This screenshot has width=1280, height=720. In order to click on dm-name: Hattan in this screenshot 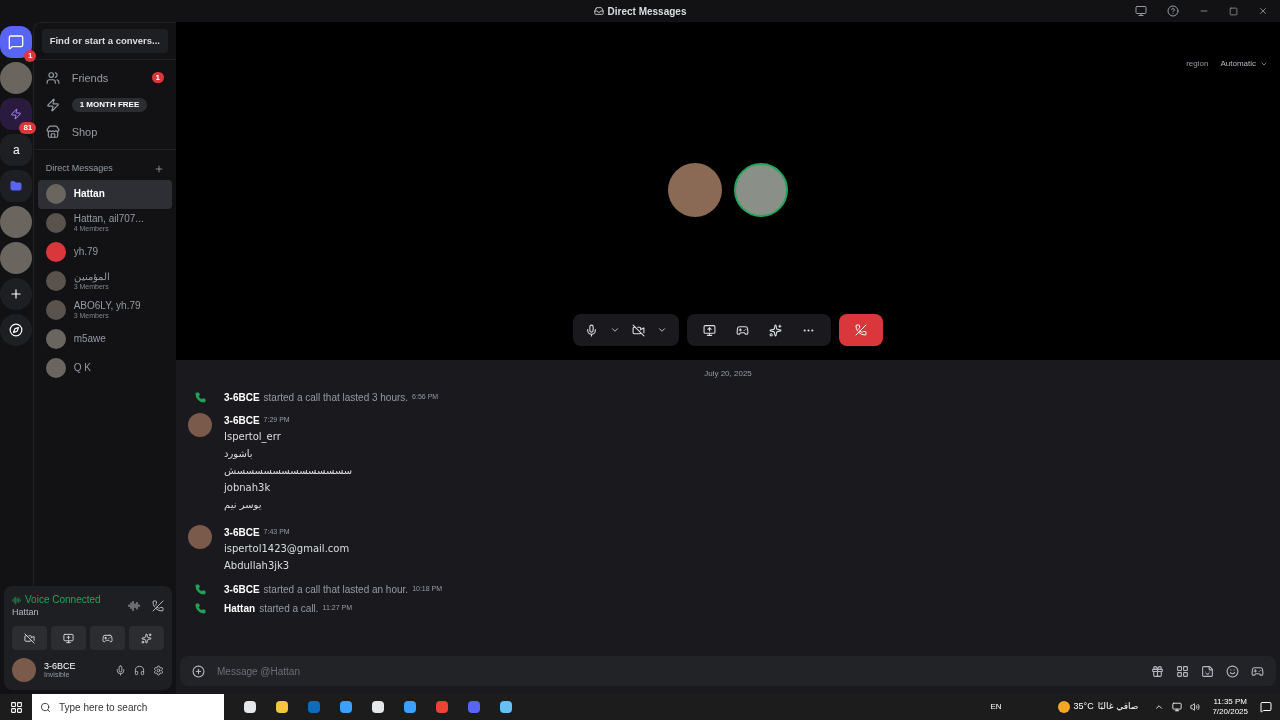, I will do `click(89, 194)`.